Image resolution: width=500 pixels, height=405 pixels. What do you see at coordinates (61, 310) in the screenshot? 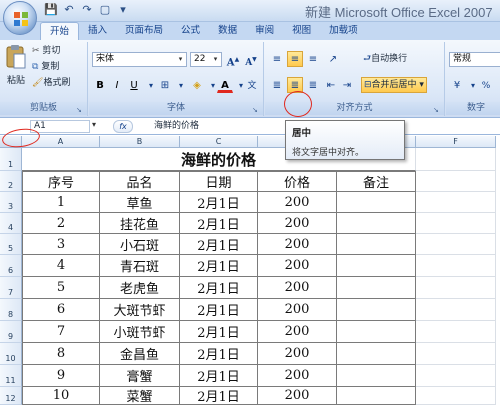
I see `table-cell: 6` at bounding box center [61, 310].